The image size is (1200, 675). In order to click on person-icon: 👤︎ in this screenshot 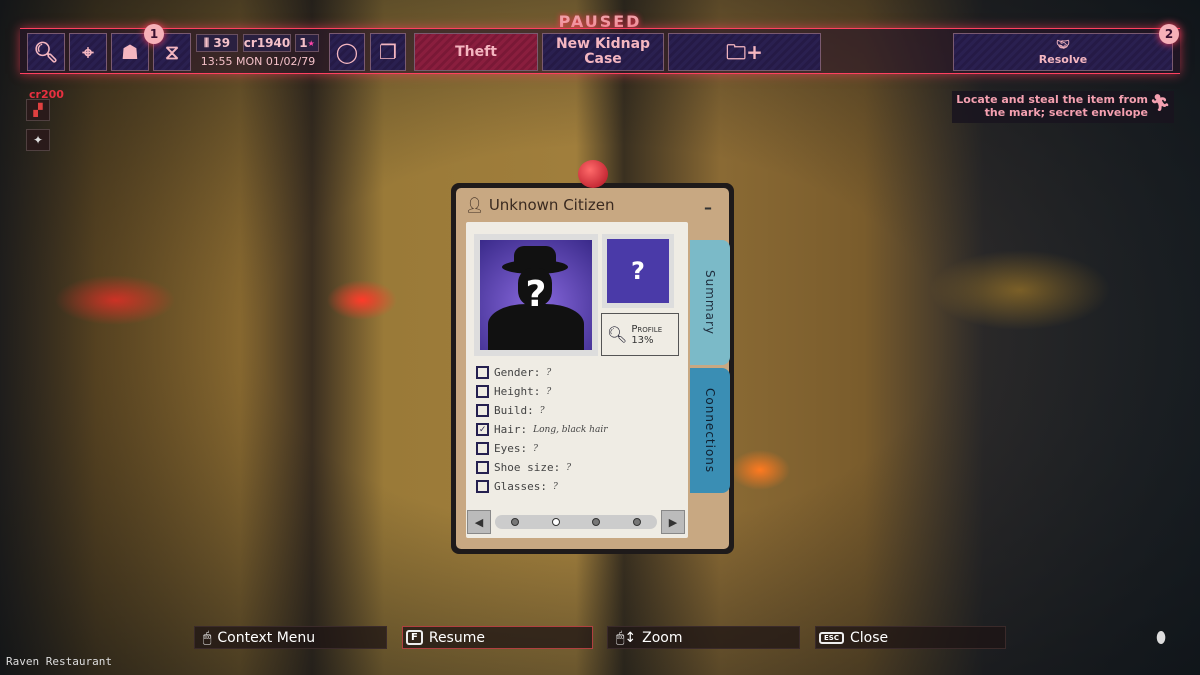, I will do `click(477, 205)`.